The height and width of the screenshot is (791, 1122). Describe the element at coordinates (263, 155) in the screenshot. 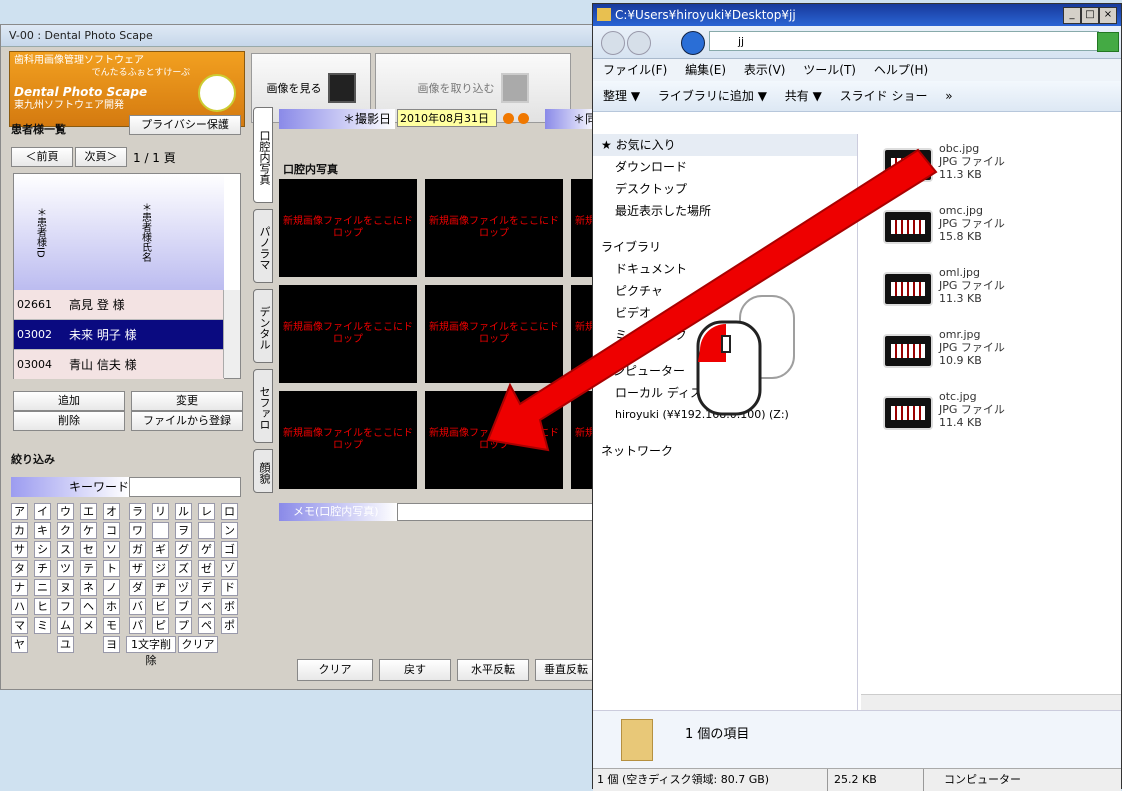

I see `tab-oral-photo: 口腔内写真` at that location.